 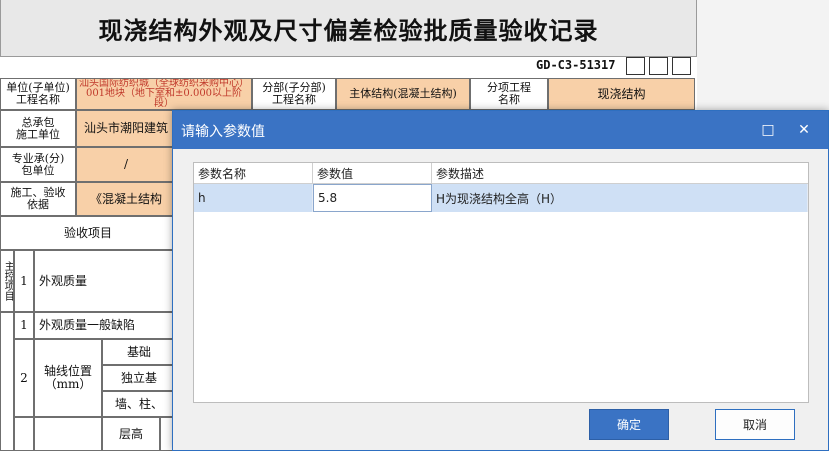 What do you see at coordinates (620, 173) in the screenshot?
I see `column-header-description: 参数描述` at bounding box center [620, 173].